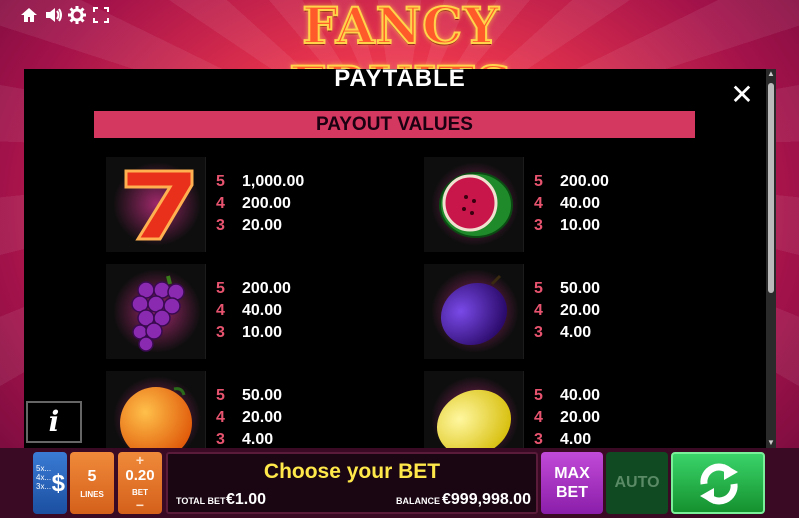  I want to click on payout-values-header: PAYOUT VALUES, so click(394, 124).